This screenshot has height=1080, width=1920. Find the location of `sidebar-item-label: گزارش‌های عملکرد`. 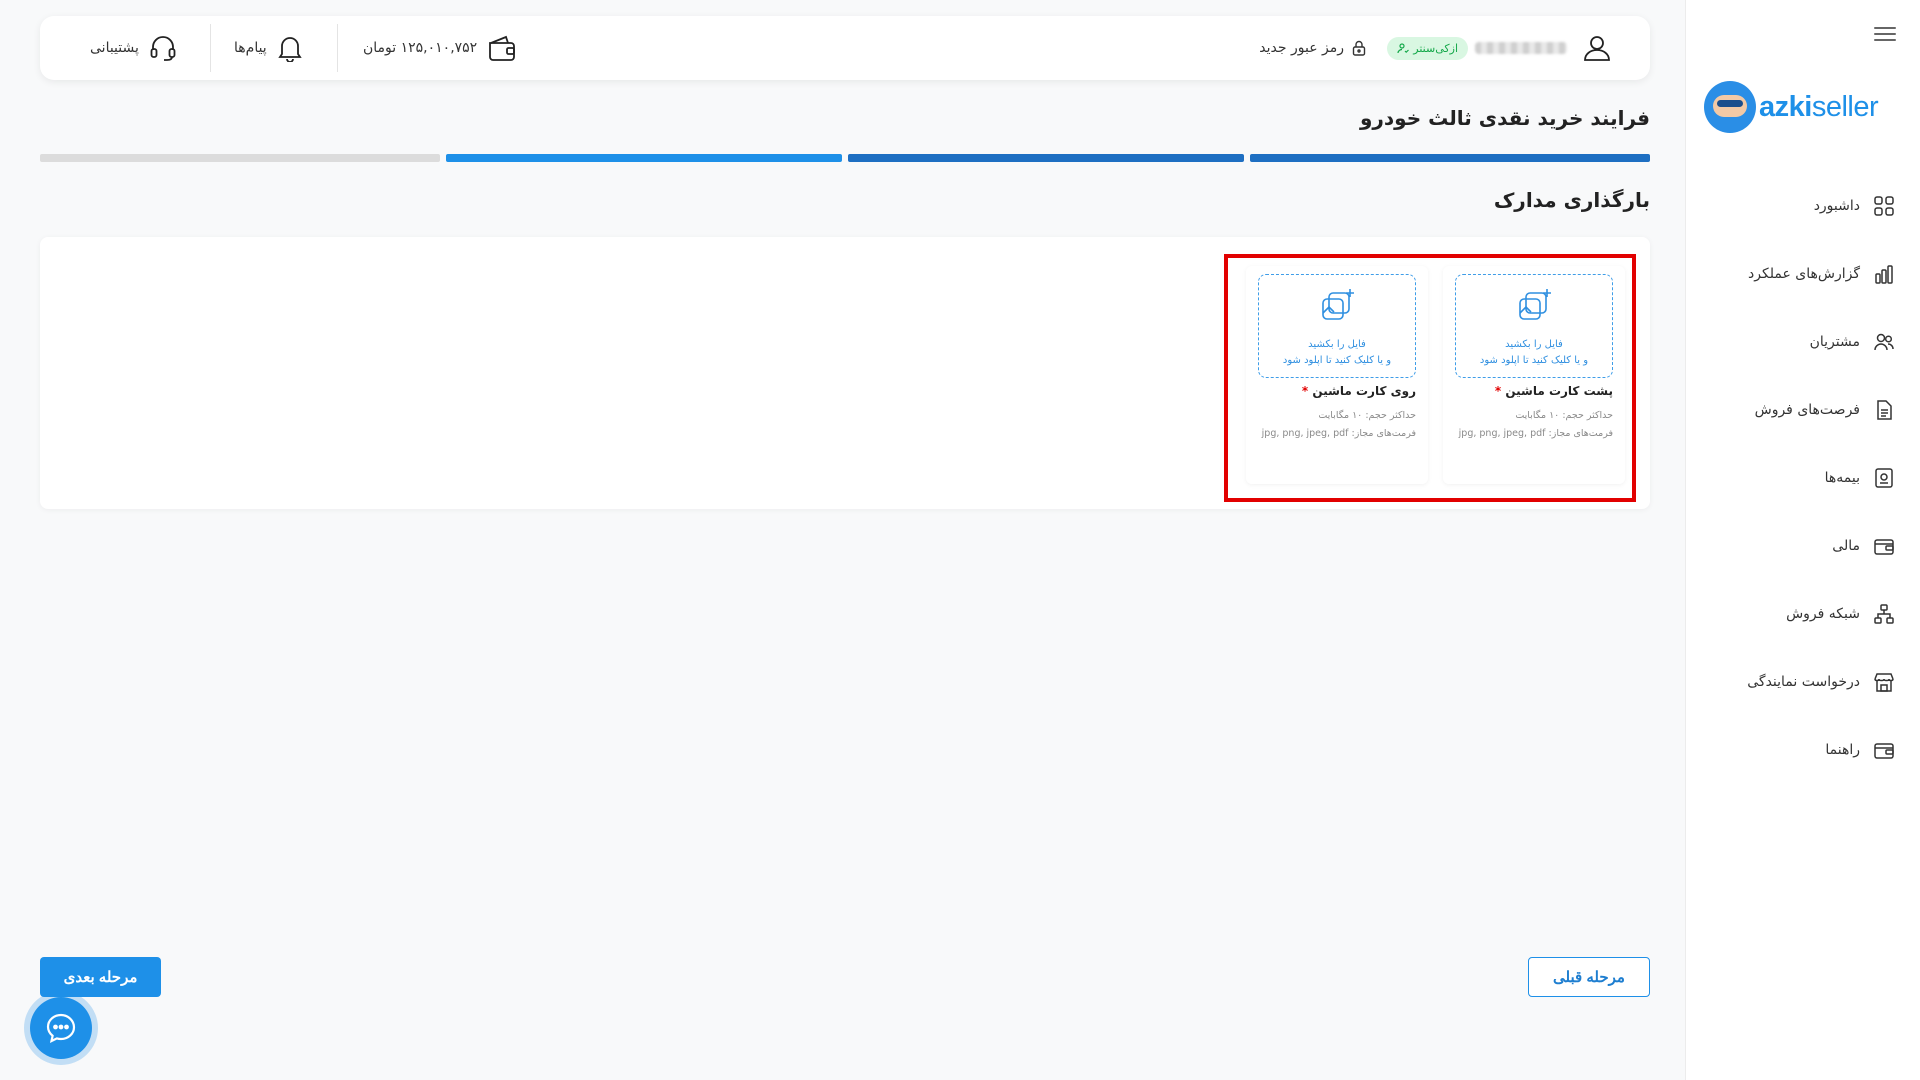

sidebar-item-label: گزارش‌های عملکرد is located at coordinates (1804, 274).